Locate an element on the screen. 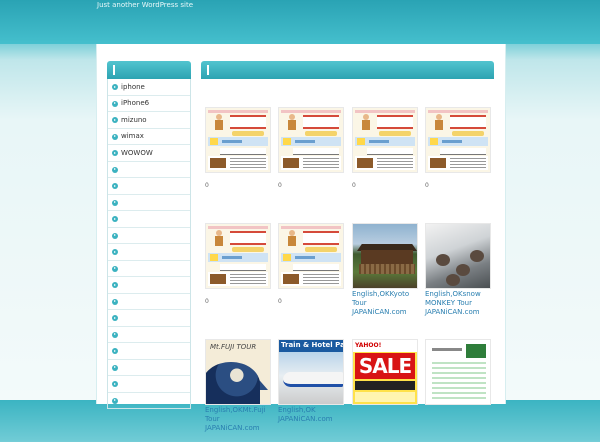  thumbnail-image: Mt.FUJI TOUR is located at coordinates (238, 372).